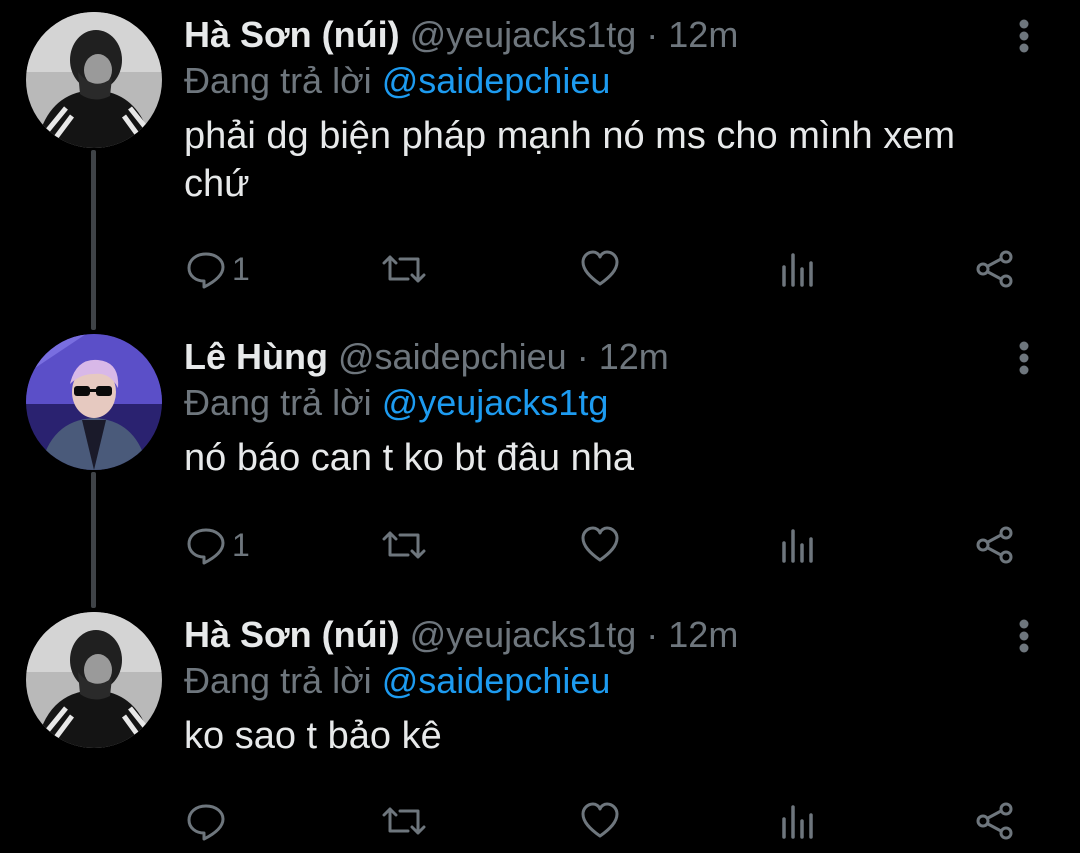 This screenshot has width=1080, height=853. What do you see at coordinates (256, 356) in the screenshot?
I see `display-name: Lê Hùng` at bounding box center [256, 356].